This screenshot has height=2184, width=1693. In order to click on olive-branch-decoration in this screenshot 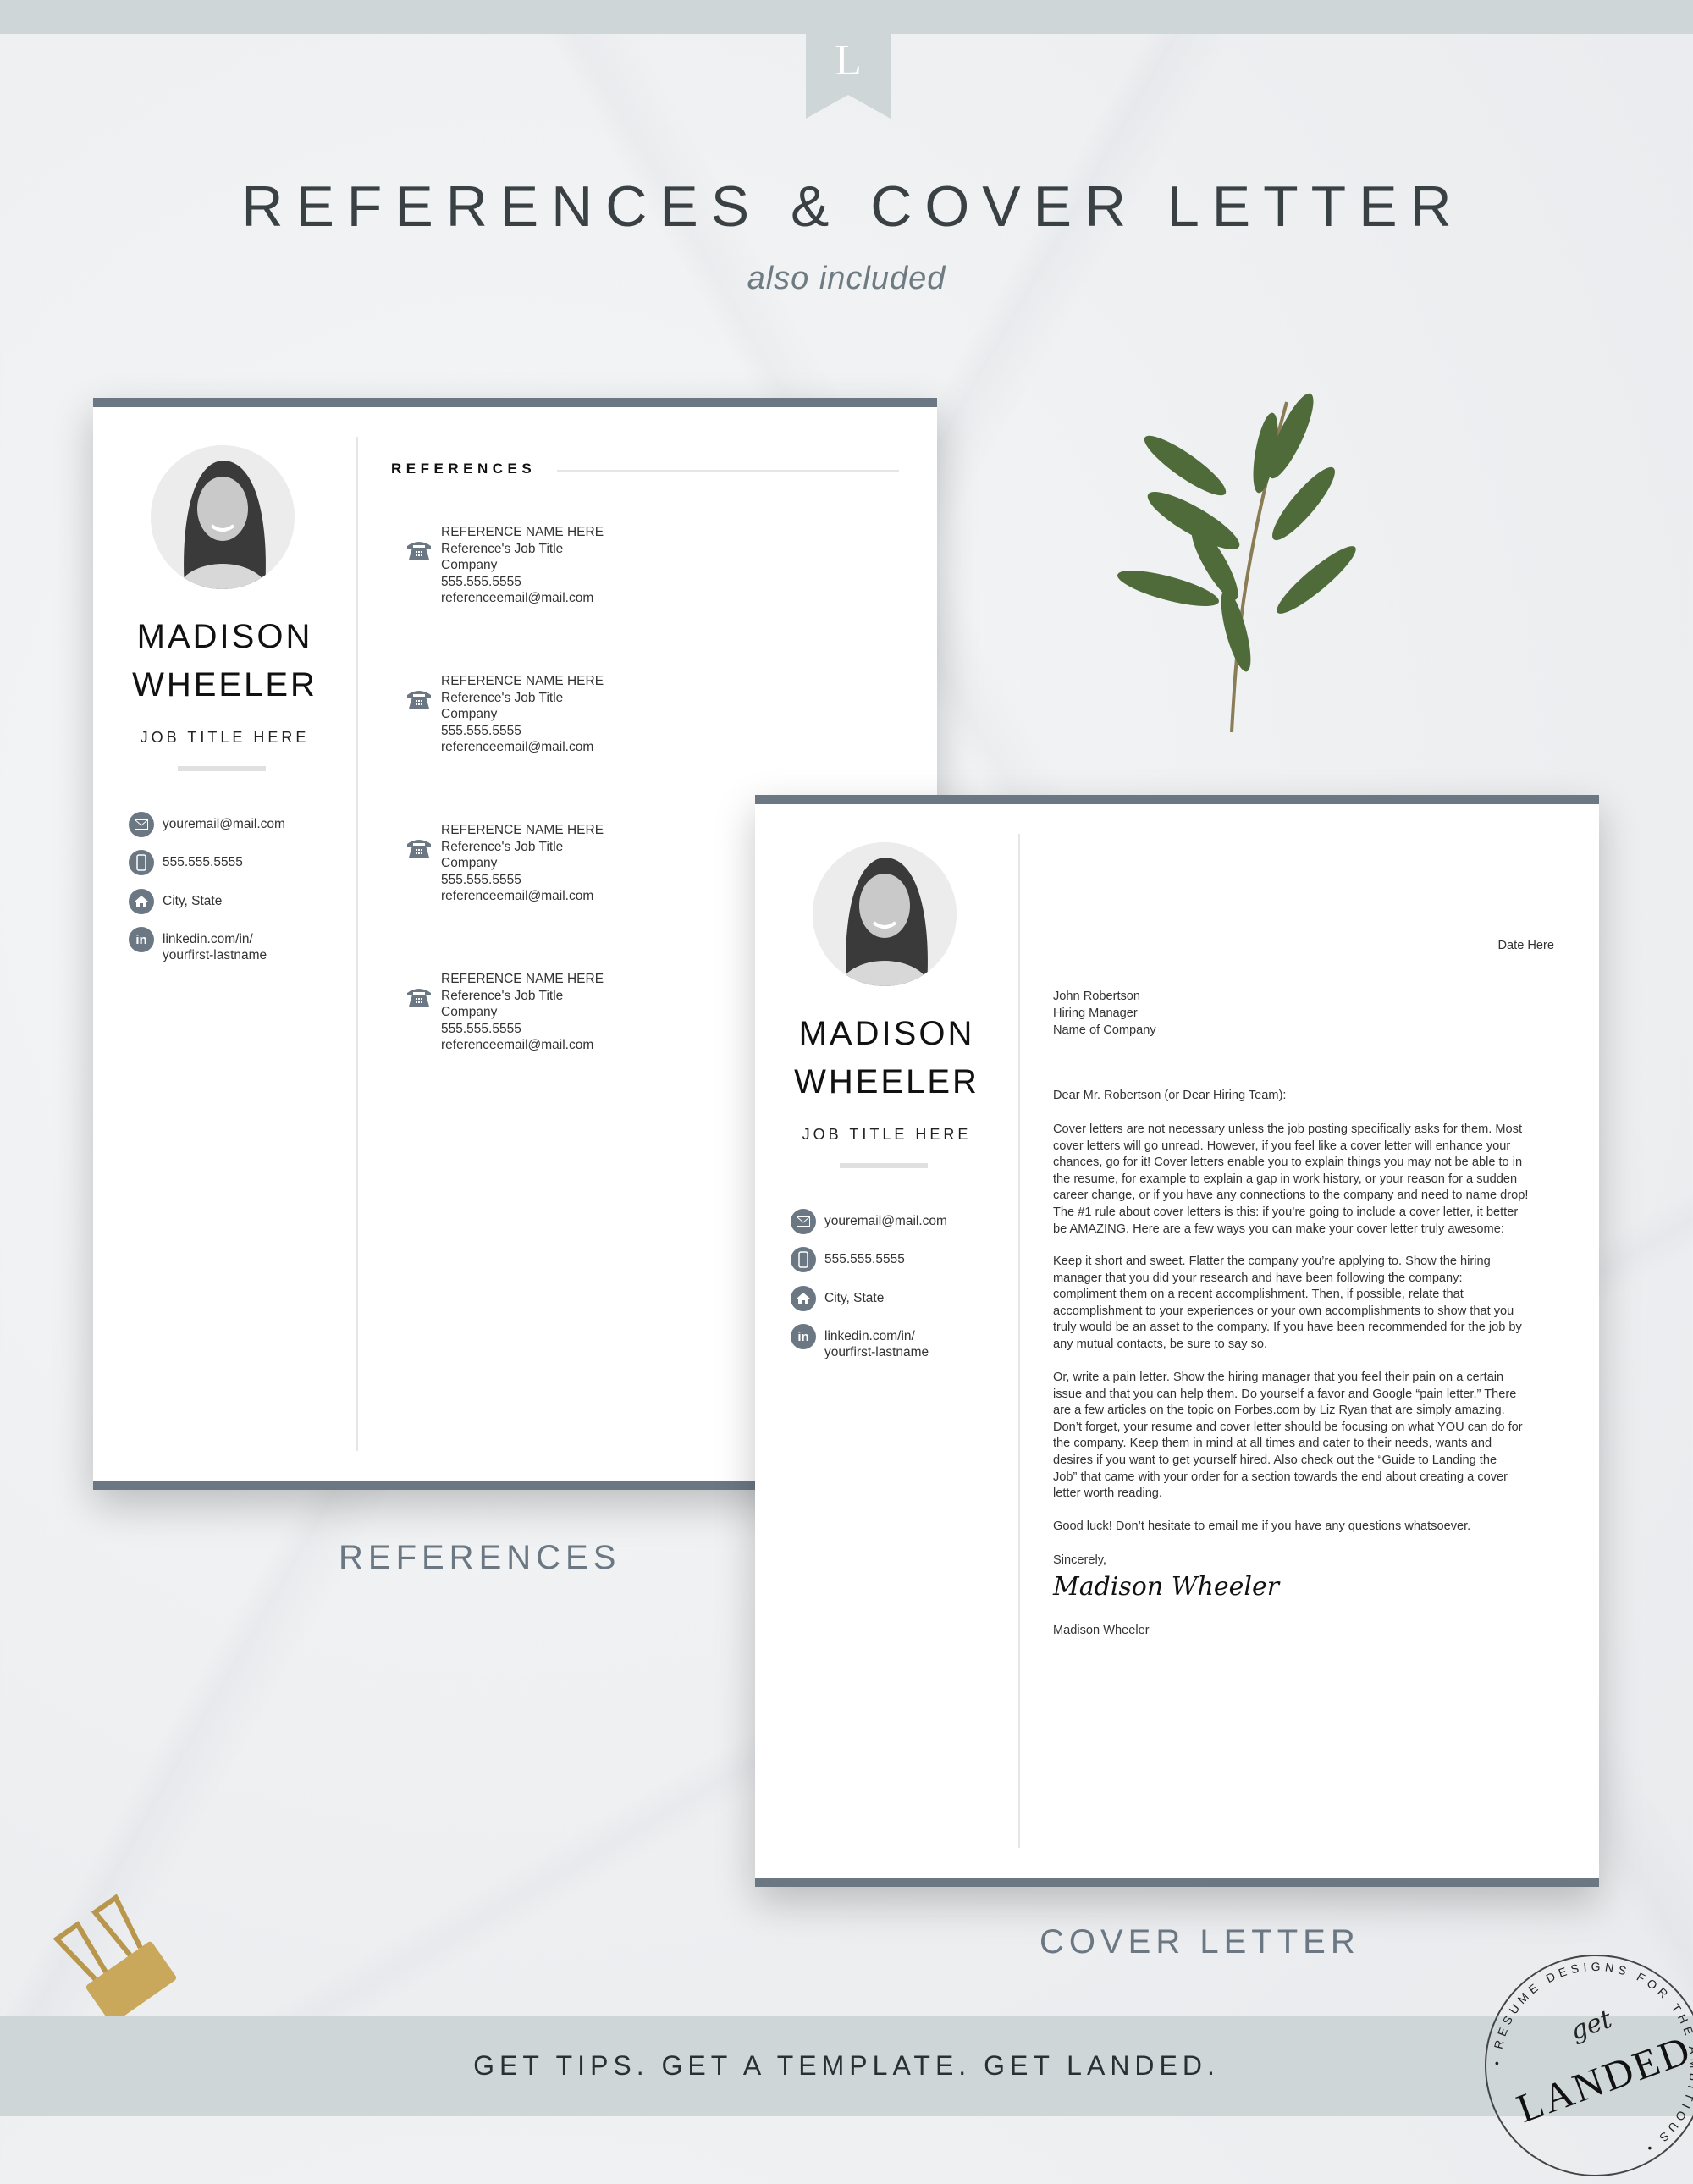, I will do `click(1236, 563)`.